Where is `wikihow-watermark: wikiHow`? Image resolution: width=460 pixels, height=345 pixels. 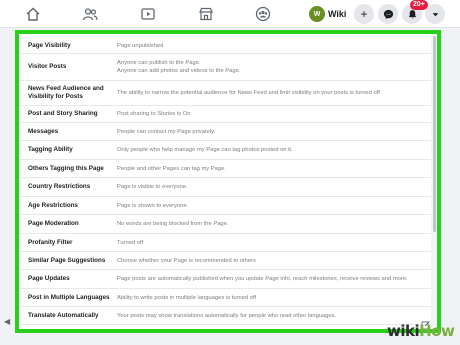 wikihow-watermark: wikiHow is located at coordinates (421, 331).